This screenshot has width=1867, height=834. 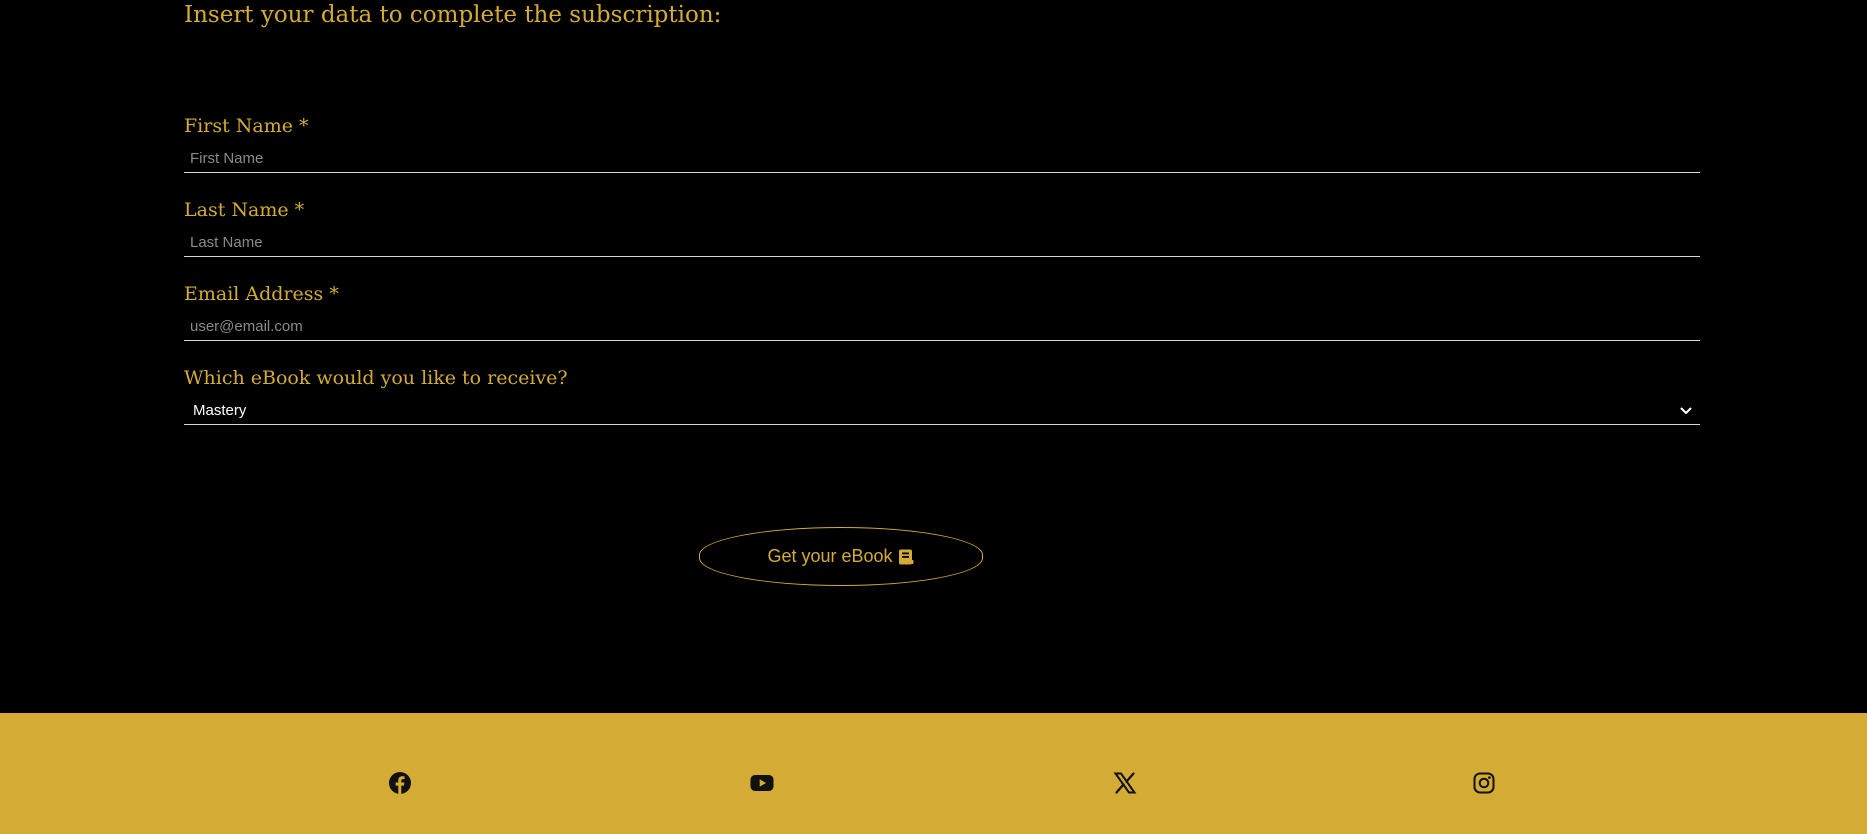 I want to click on chevron-down-icon, so click(x=1686, y=410).